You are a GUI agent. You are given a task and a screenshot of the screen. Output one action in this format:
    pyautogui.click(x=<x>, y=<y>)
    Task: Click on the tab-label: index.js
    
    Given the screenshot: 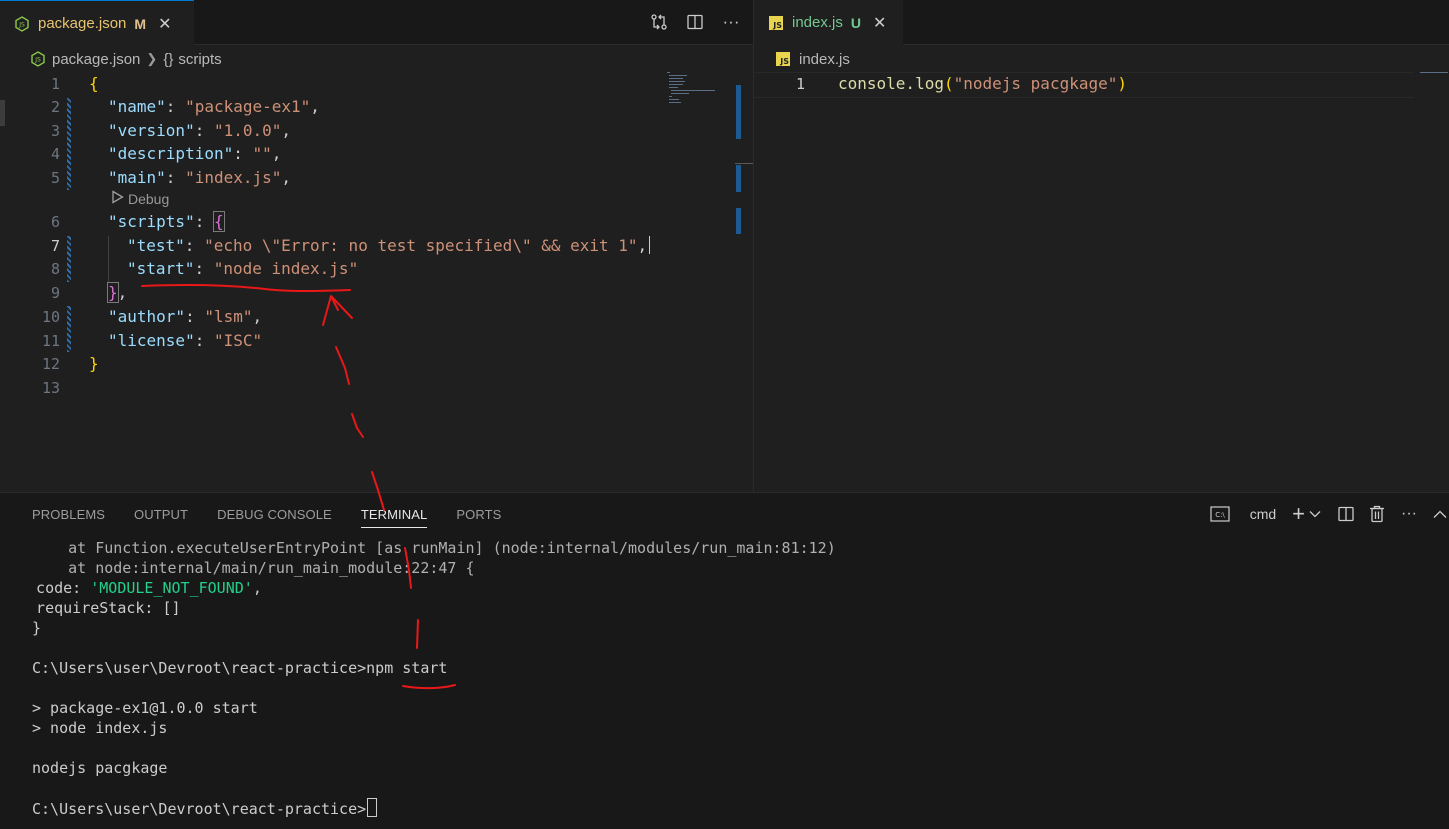 What is the action you would take?
    pyautogui.click(x=817, y=22)
    